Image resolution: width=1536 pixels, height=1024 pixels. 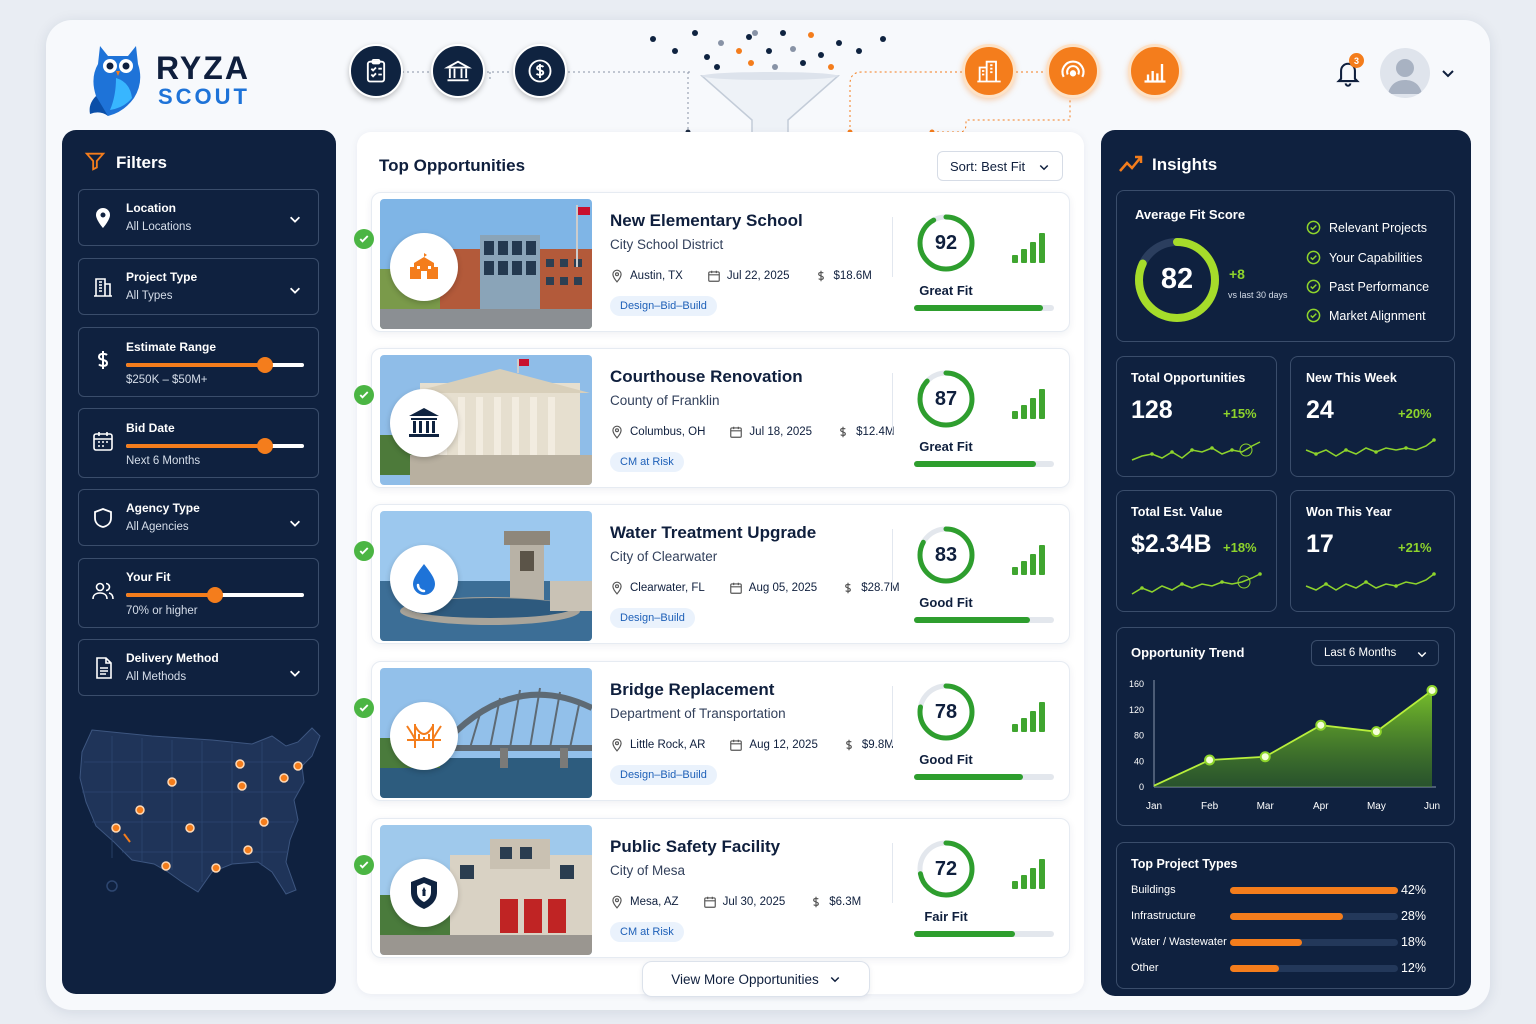 I want to click on filter-bid-date: Bid Date Next 6 Months, so click(x=198, y=443).